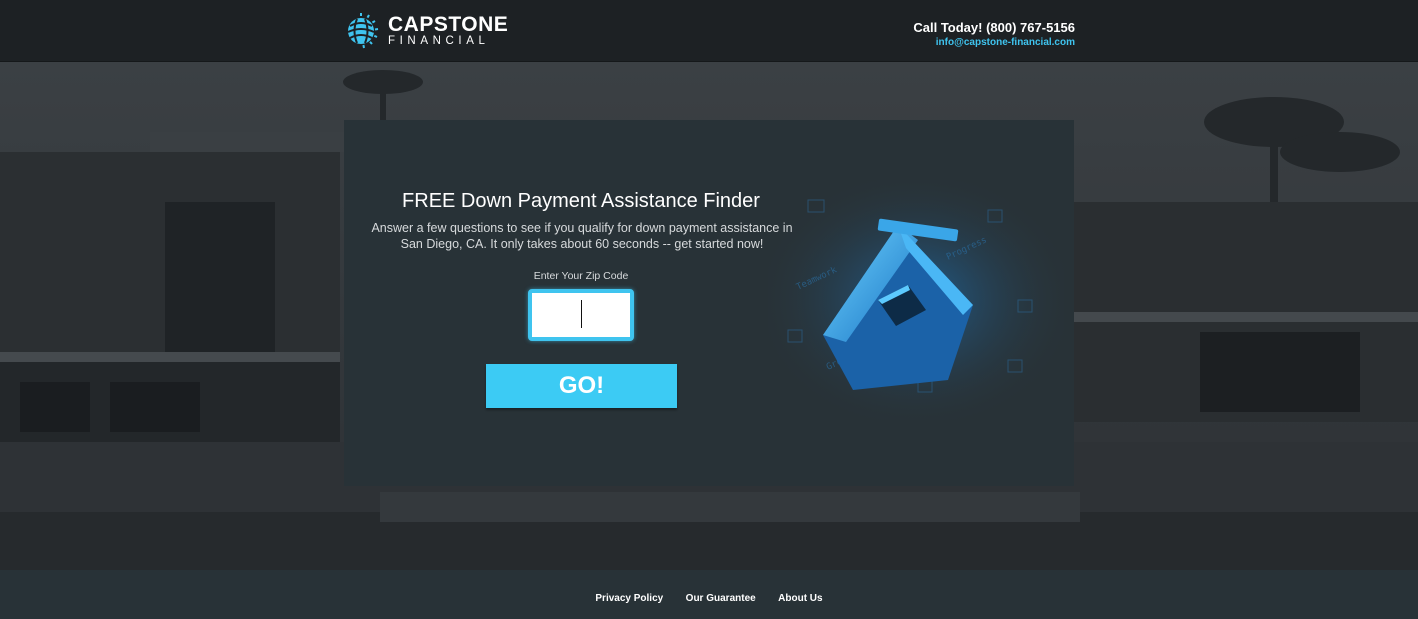 This screenshot has width=1418, height=619. What do you see at coordinates (581, 201) in the screenshot?
I see `card-title: FREE Down Payment Assistance Finder` at bounding box center [581, 201].